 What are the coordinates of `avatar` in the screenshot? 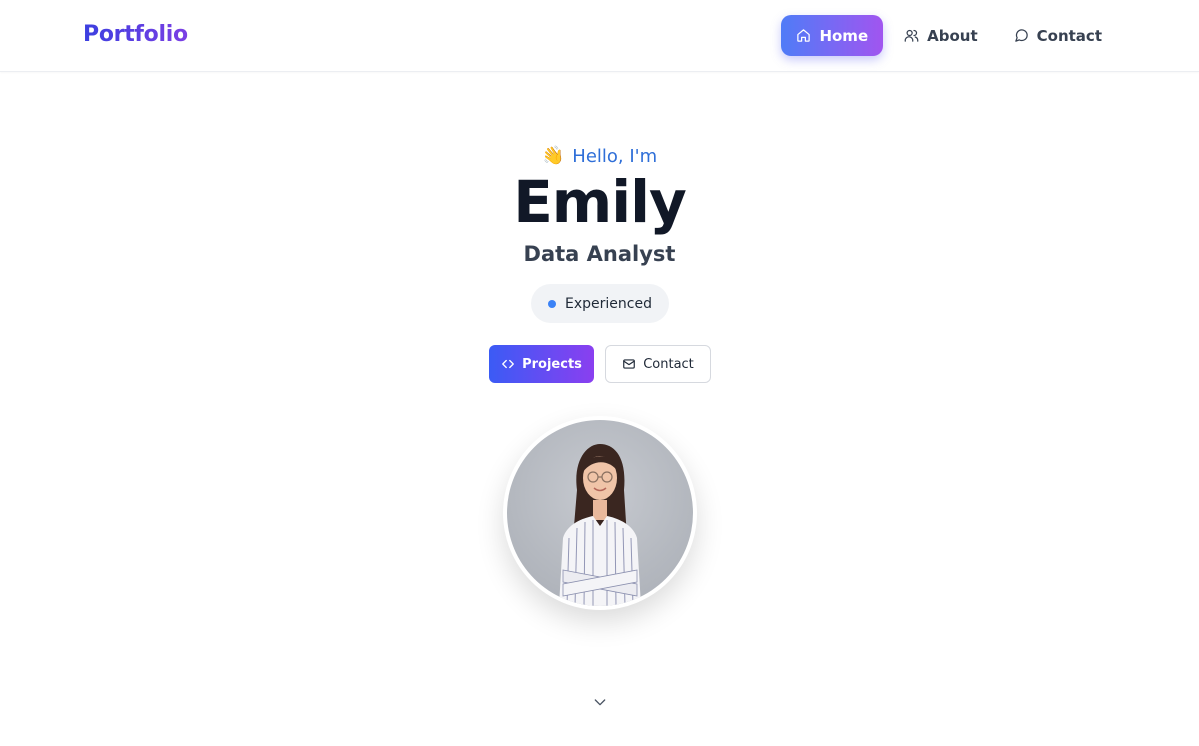 It's located at (600, 513).